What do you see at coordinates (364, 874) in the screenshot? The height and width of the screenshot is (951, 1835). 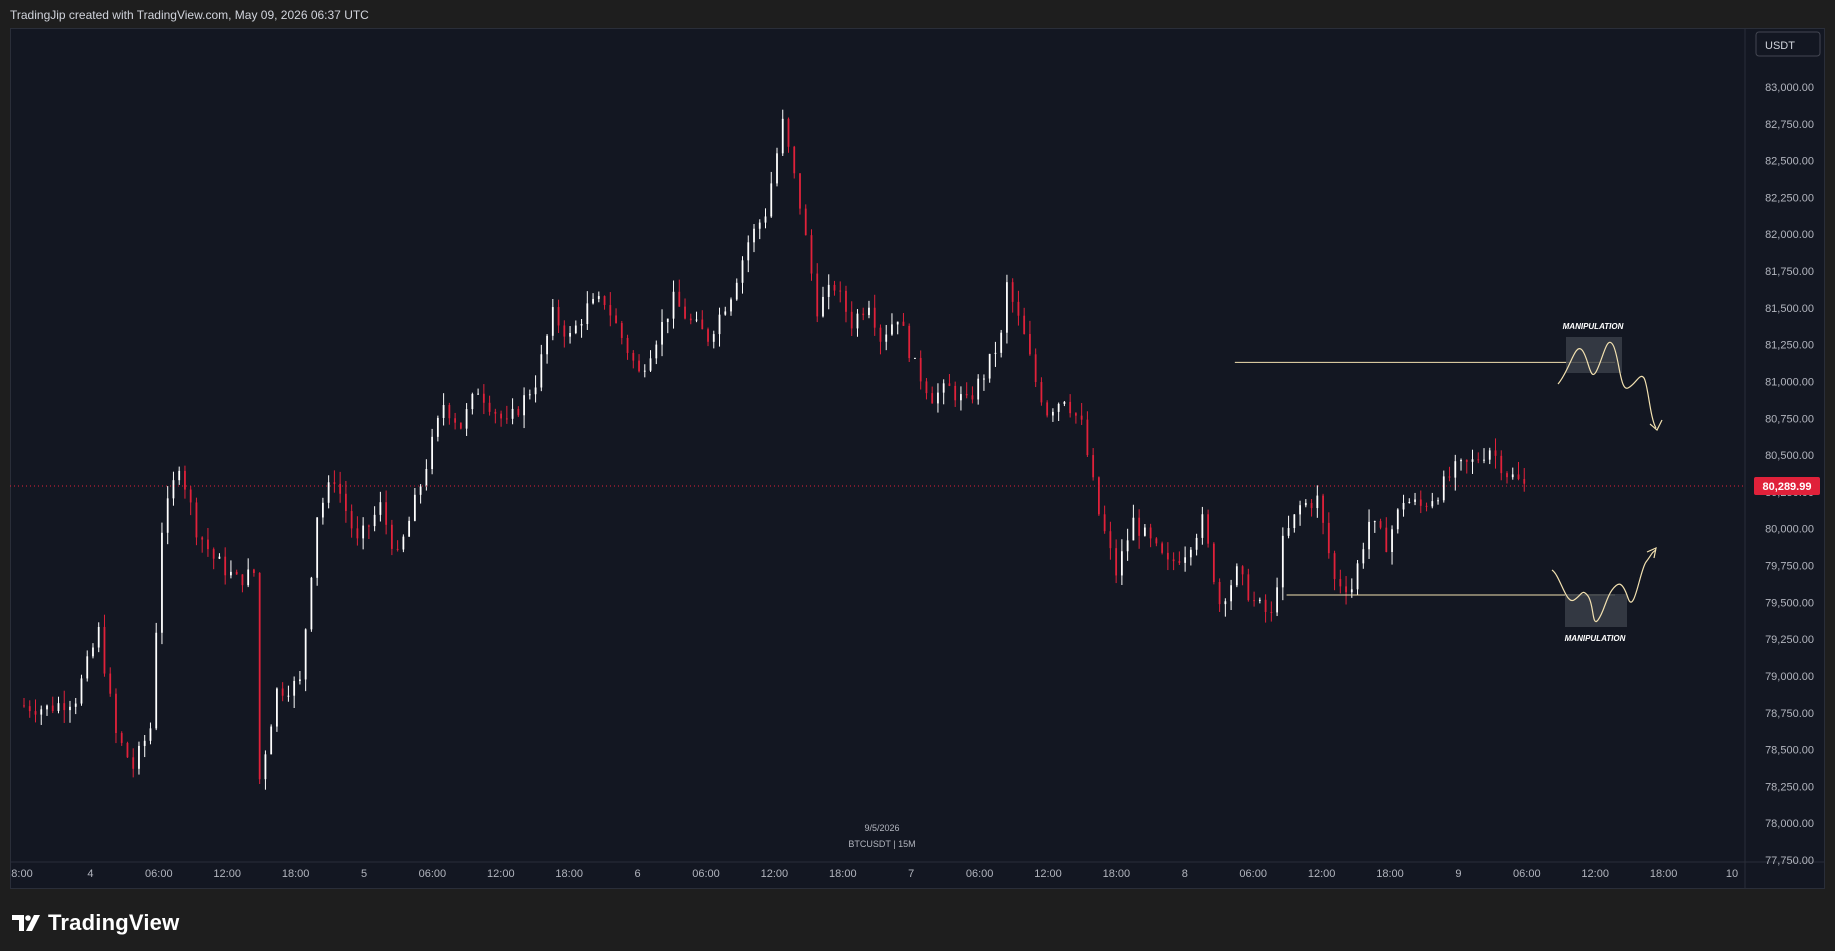 I see `x-tick-label: 5` at bounding box center [364, 874].